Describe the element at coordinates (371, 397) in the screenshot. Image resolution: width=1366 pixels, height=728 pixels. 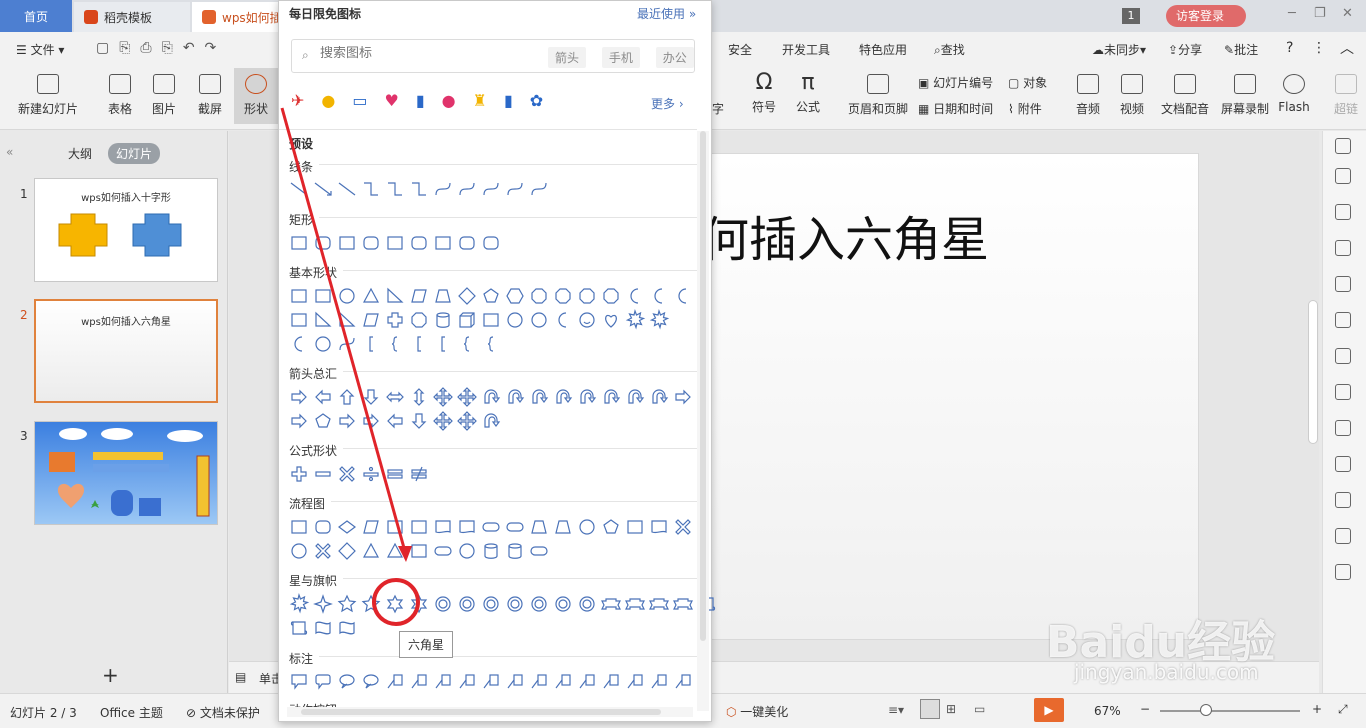
I see `darrow-shape-icon` at that location.